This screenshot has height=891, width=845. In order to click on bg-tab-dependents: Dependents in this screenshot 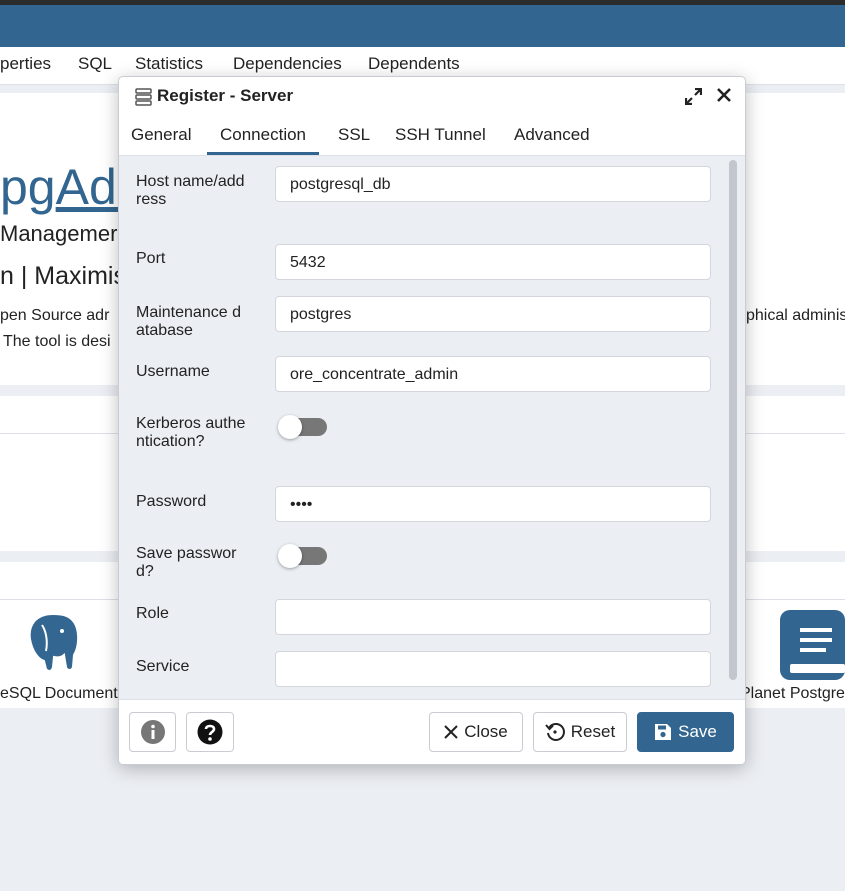, I will do `click(414, 64)`.